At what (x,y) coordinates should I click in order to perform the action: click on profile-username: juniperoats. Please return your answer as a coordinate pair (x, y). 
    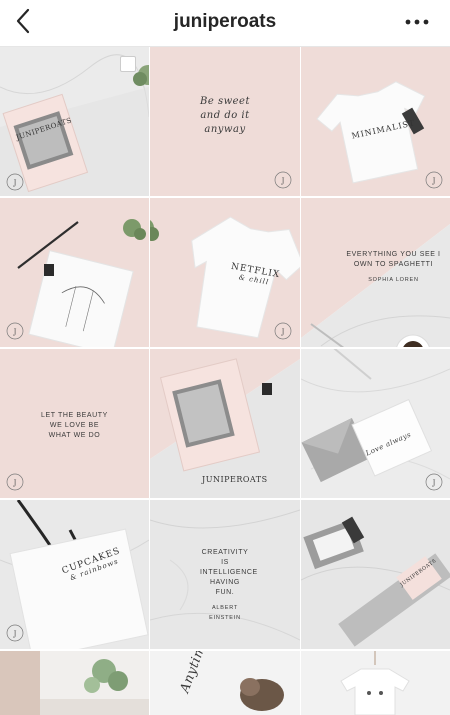
    Looking at the image, I should click on (225, 21).